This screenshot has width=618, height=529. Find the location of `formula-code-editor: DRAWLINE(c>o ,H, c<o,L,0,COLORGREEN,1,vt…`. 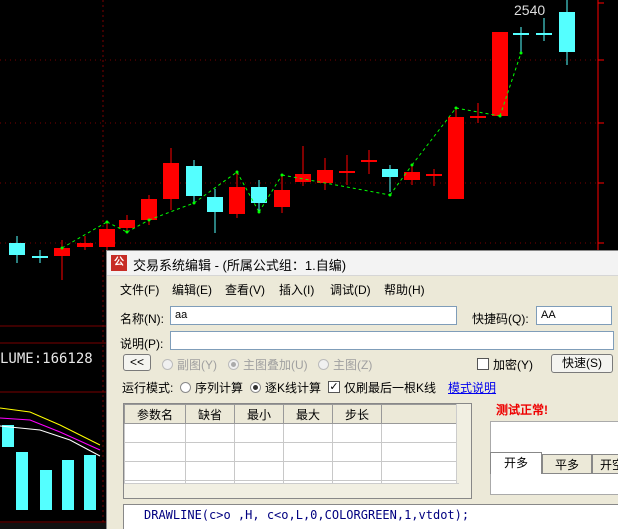

formula-code-editor: DRAWLINE(c>o ,H, c<o,L,0,COLORGREEN,1,vt… is located at coordinates (370, 516).